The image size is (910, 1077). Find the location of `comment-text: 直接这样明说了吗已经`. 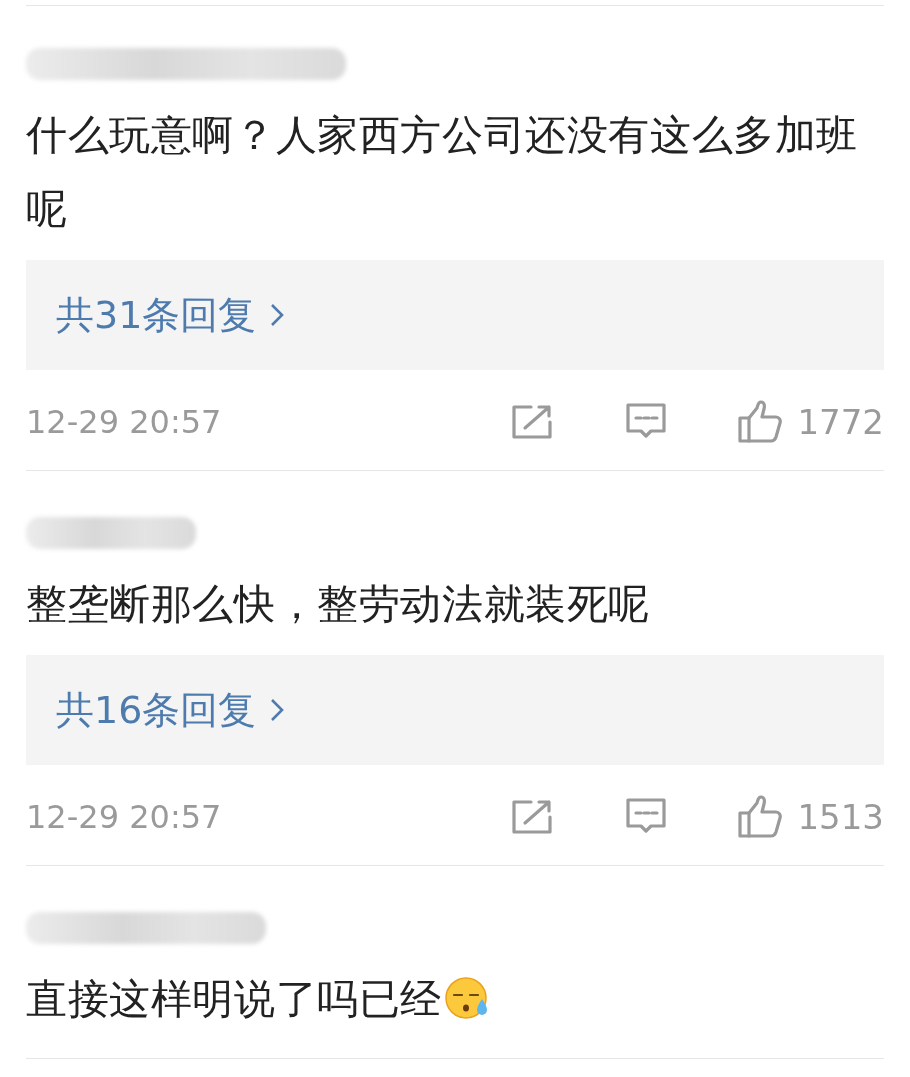

comment-text: 直接这样明说了吗已经 is located at coordinates (455, 999).